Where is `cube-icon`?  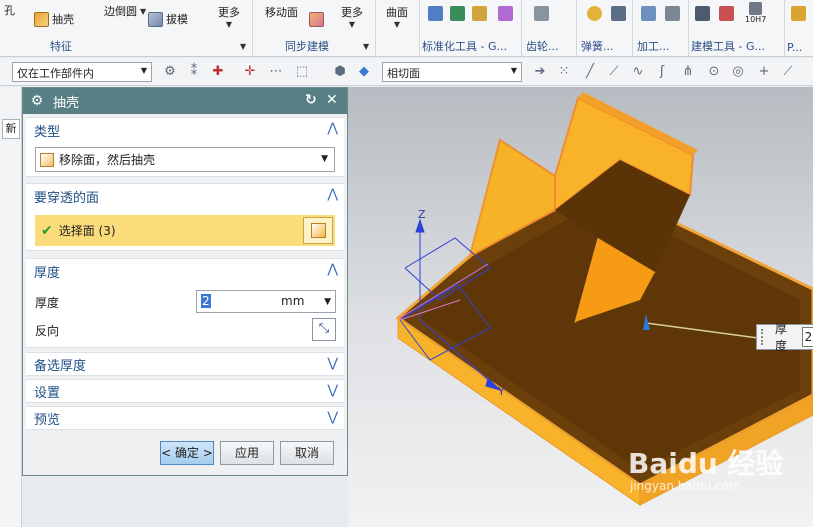 cube-icon is located at coordinates (318, 230).